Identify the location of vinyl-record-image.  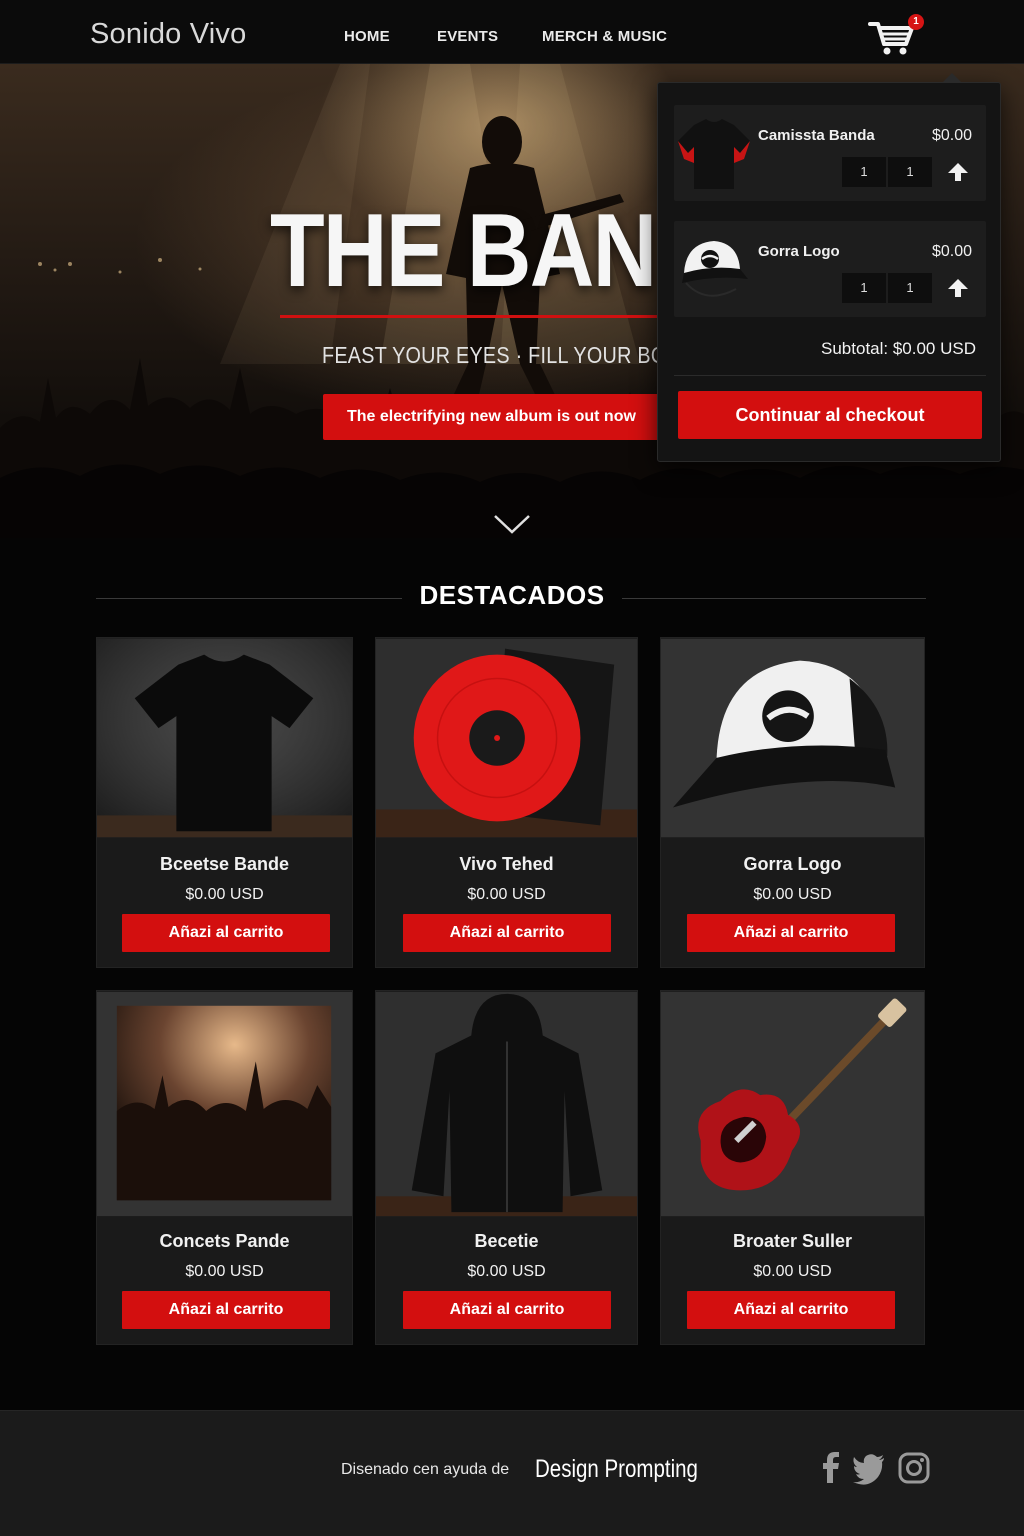
(506, 738).